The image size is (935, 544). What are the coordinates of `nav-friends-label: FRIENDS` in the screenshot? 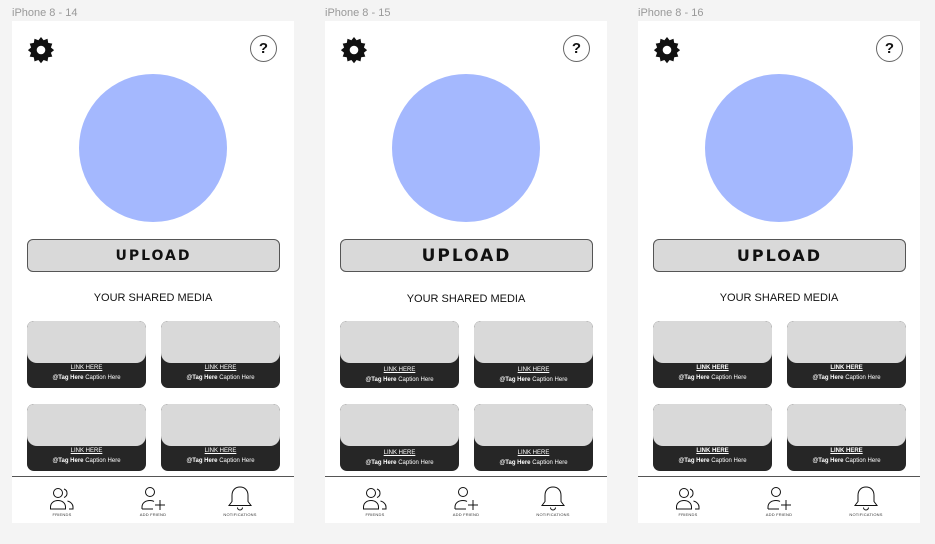 It's located at (62, 514).